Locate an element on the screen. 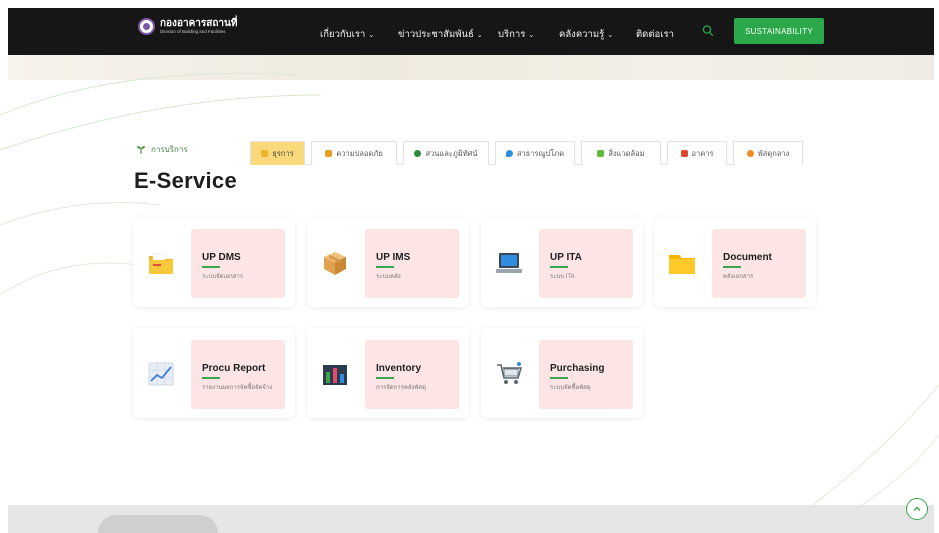  tab-central-supplies: พัสดุกลาง is located at coordinates (768, 153).